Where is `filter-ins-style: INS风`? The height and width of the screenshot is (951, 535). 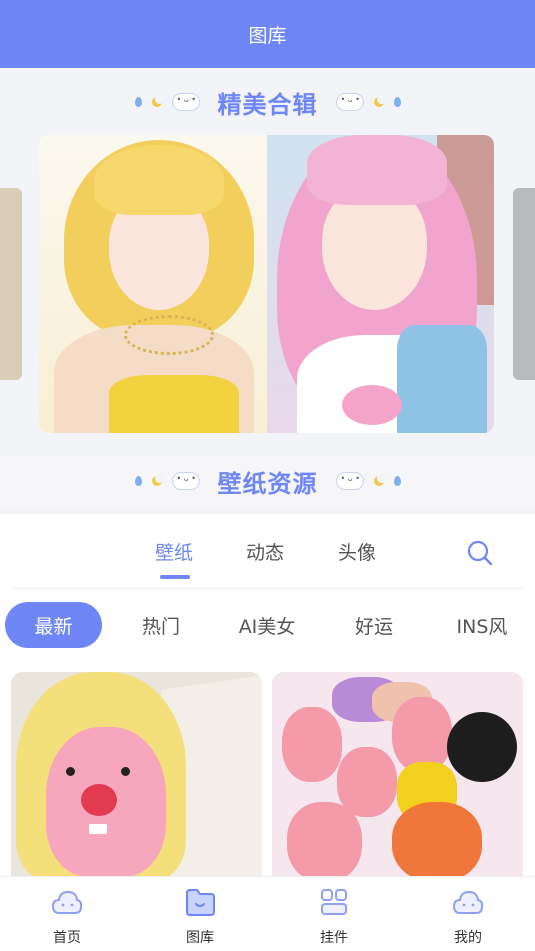
filter-ins-style: INS风 is located at coordinates (482, 625).